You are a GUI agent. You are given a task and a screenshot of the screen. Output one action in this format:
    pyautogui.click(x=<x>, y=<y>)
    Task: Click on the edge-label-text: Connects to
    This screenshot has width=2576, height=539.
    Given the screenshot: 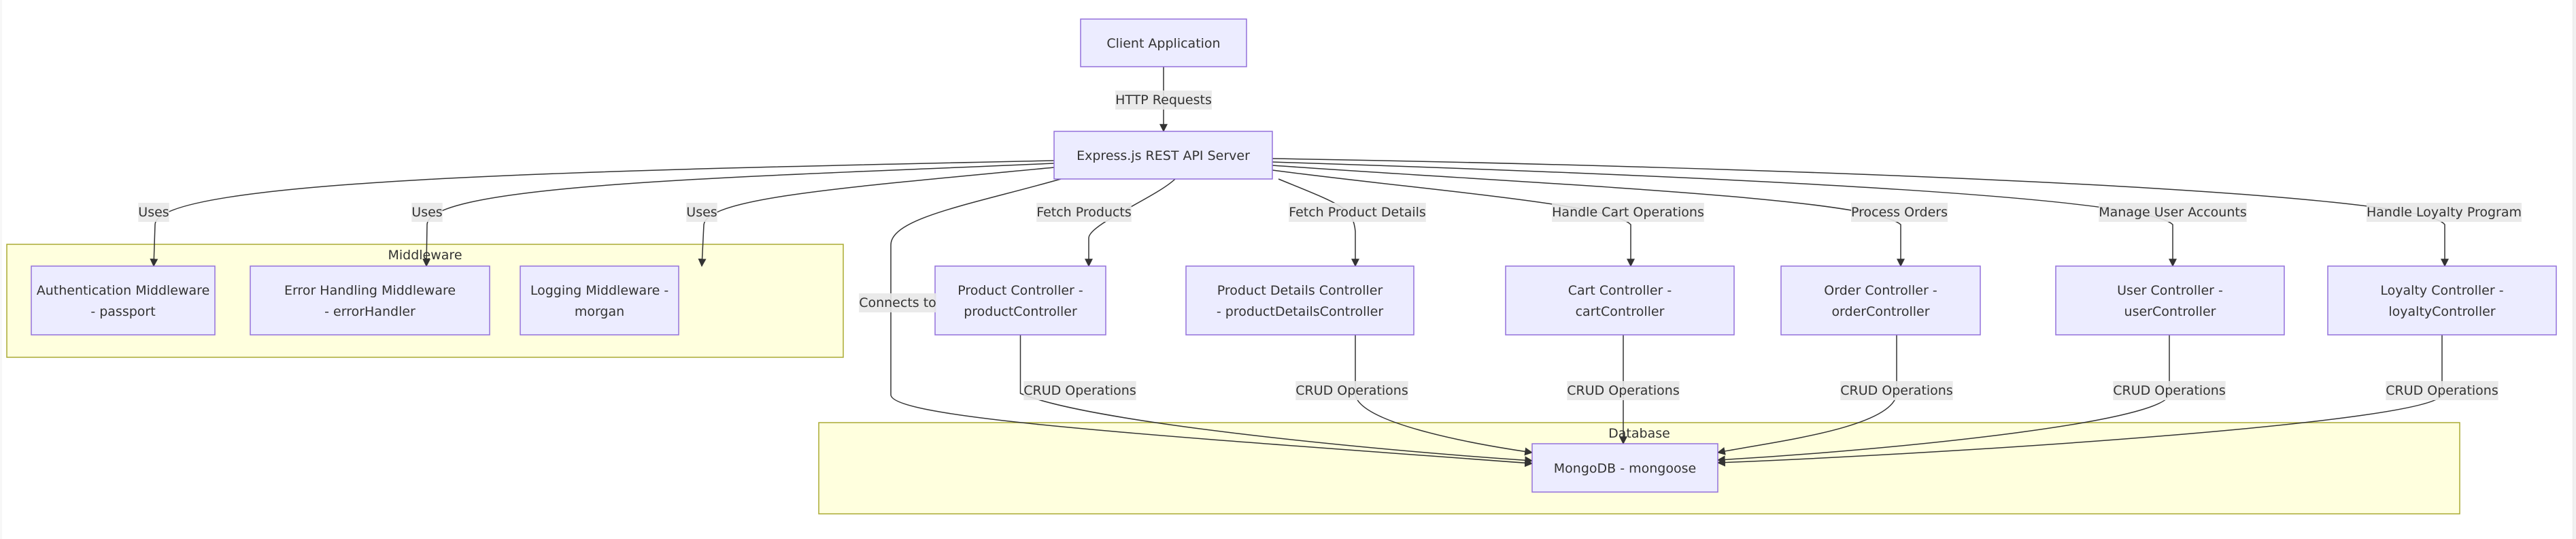 What is the action you would take?
    pyautogui.click(x=897, y=302)
    